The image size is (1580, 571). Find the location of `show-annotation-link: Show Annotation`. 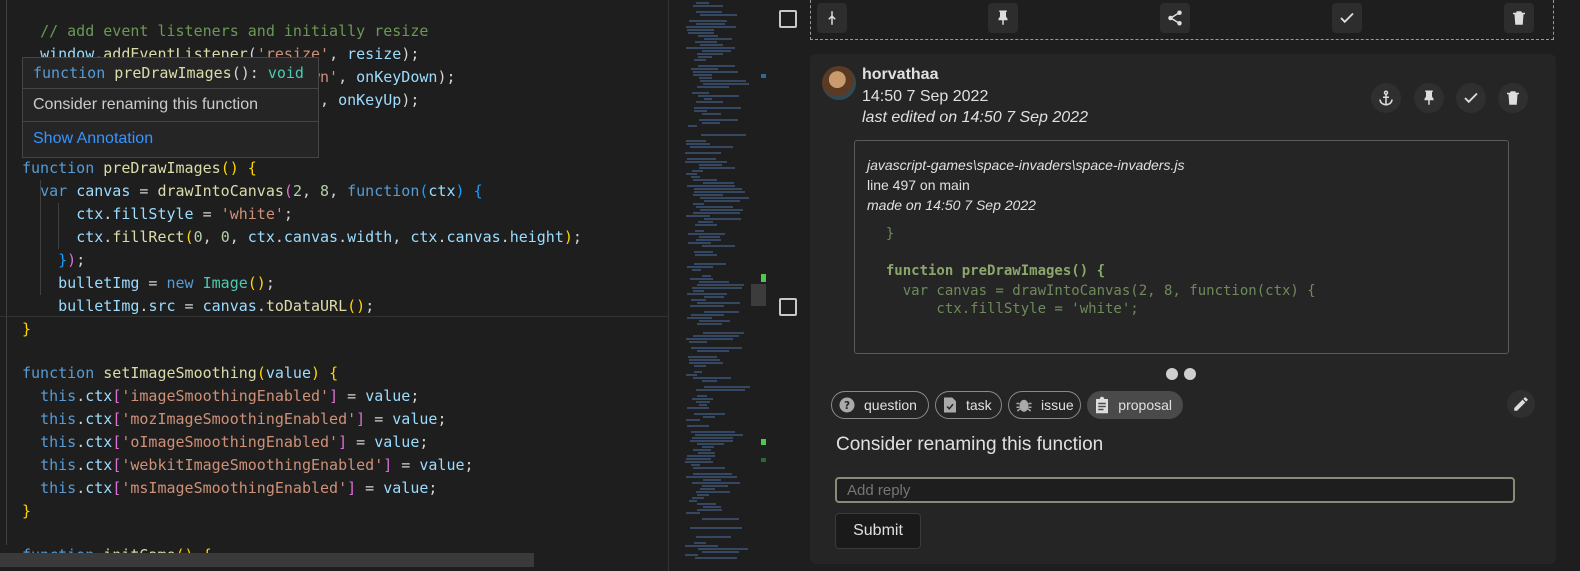

show-annotation-link: Show Annotation is located at coordinates (170, 139).